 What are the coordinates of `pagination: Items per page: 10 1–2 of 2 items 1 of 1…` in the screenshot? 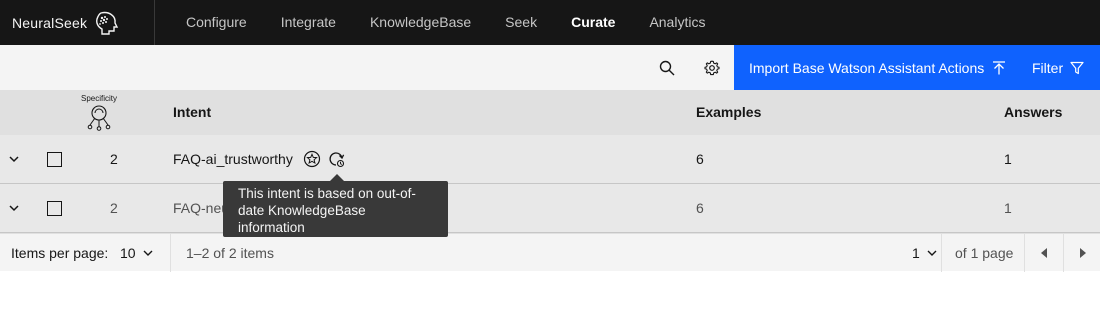 It's located at (550, 252).